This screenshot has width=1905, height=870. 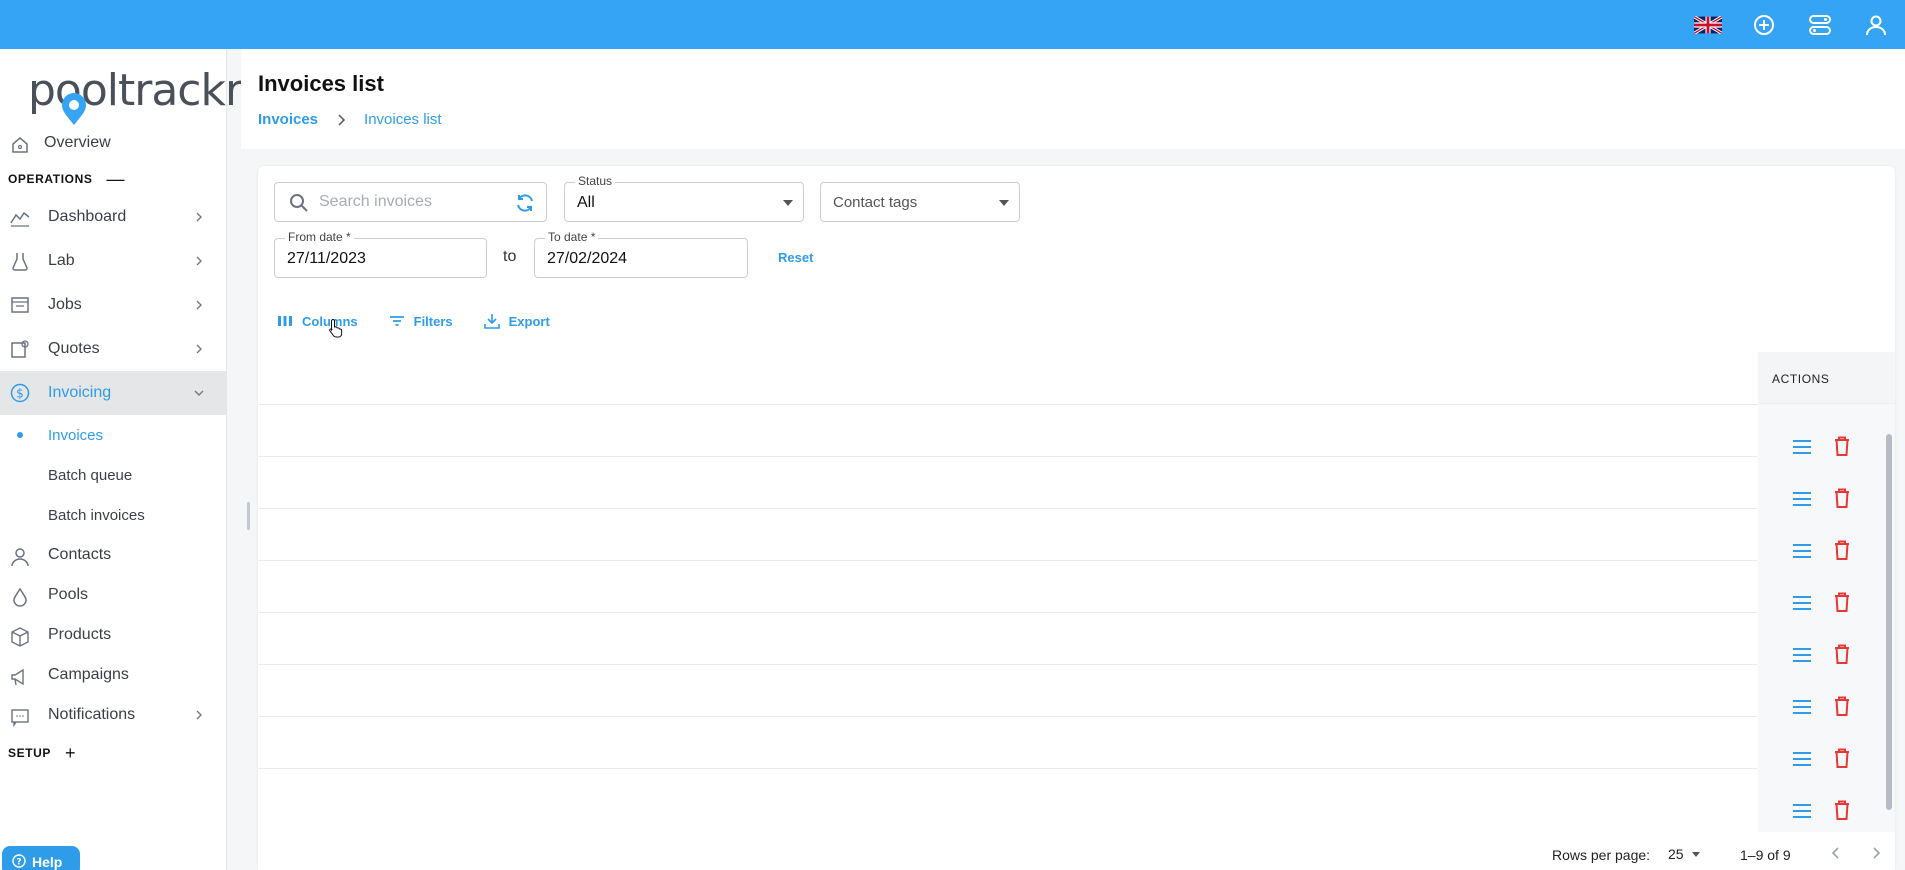 What do you see at coordinates (20, 305) in the screenshot?
I see `jobs-board-icon` at bounding box center [20, 305].